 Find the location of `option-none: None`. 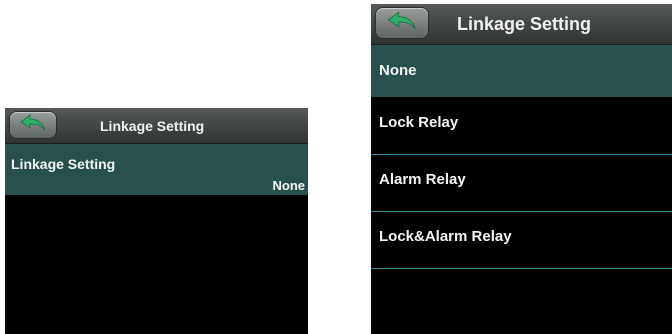

option-none: None is located at coordinates (521, 71).